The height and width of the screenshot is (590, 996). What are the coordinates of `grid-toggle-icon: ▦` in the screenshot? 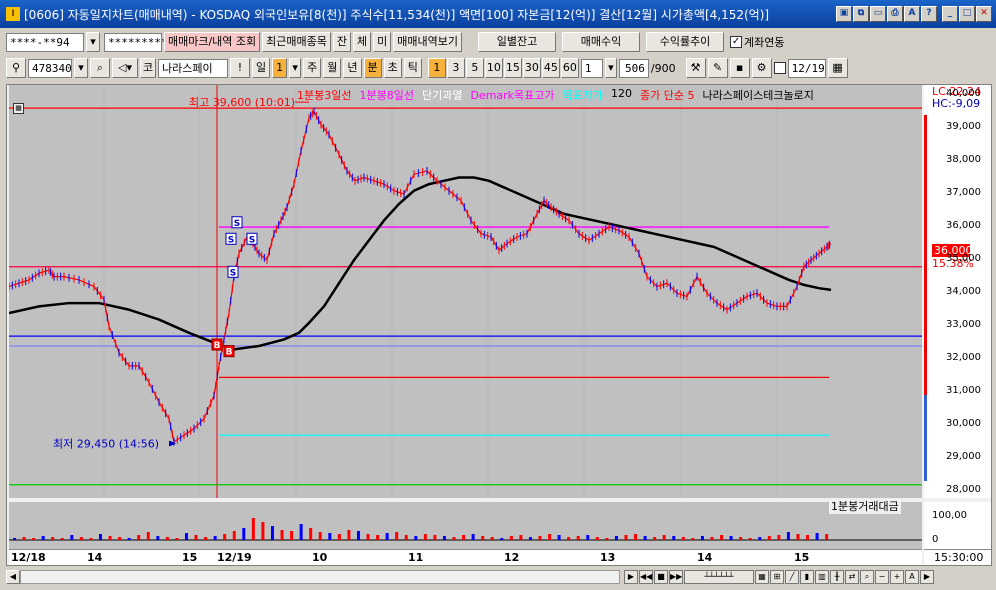 It's located at (18, 108).